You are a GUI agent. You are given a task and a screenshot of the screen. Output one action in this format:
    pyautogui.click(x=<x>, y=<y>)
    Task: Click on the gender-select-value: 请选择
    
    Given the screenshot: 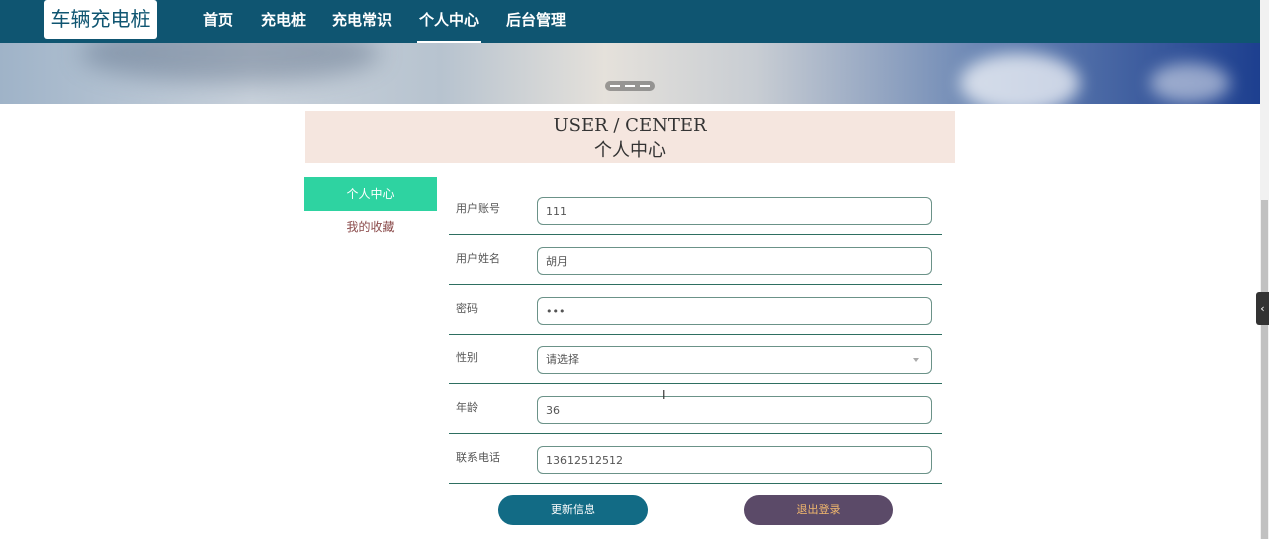 What is the action you would take?
    pyautogui.click(x=562, y=359)
    